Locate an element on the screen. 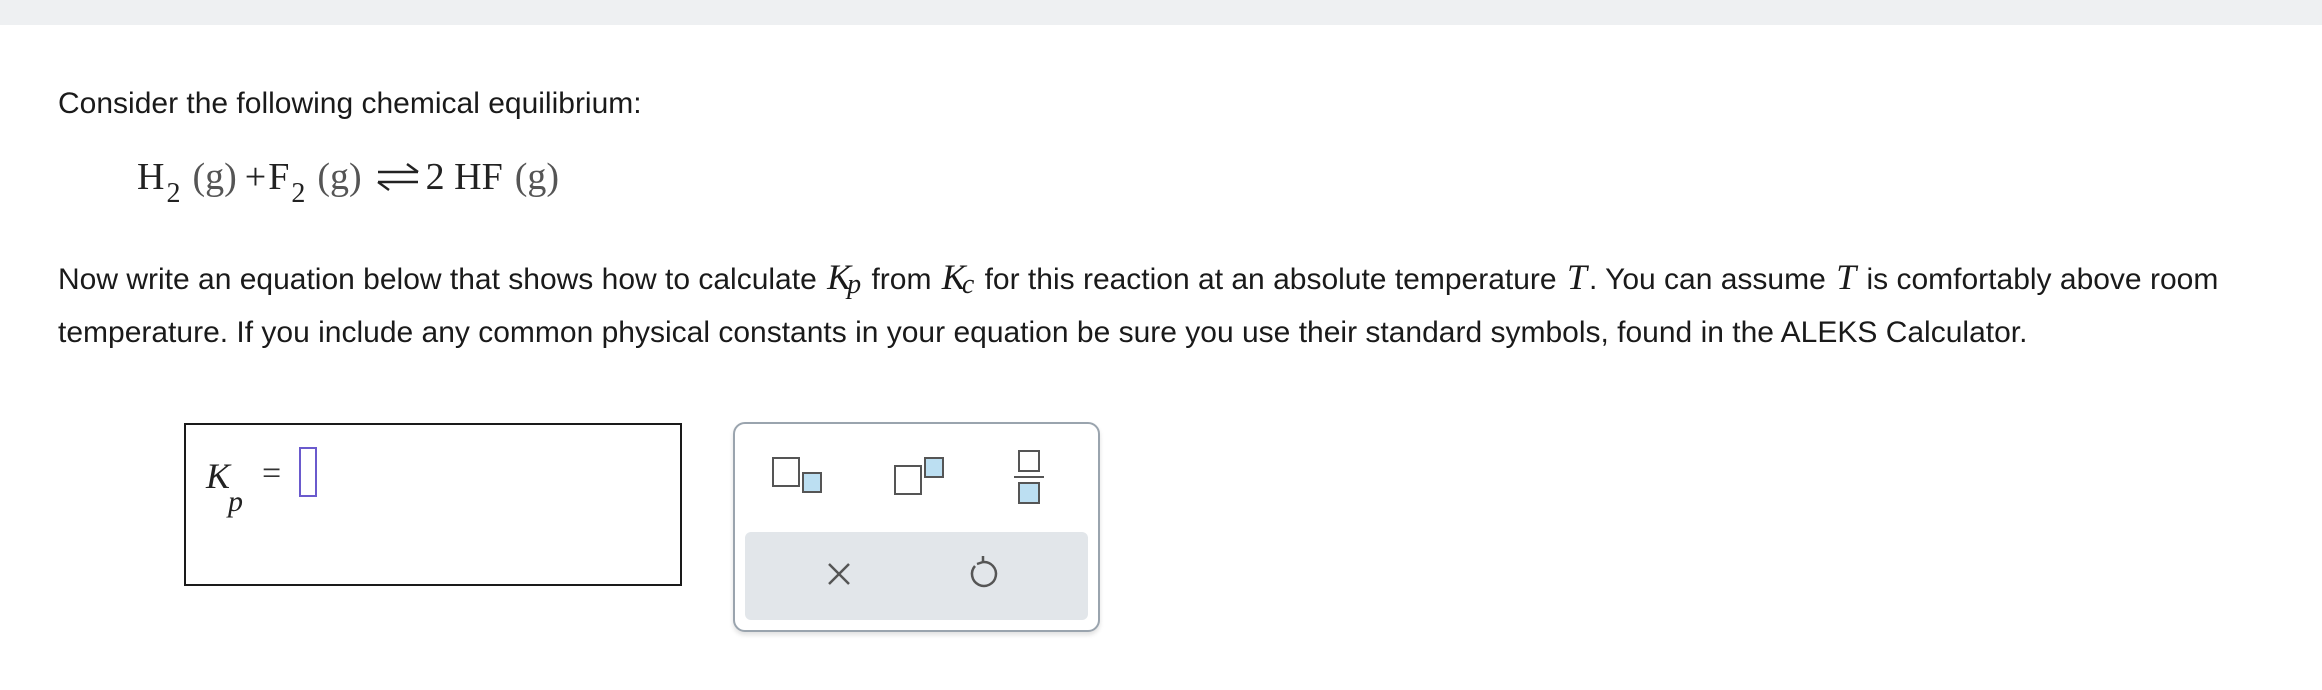 Image resolution: width=2322 pixels, height=690 pixels. plus-sign: + is located at coordinates (255, 177).